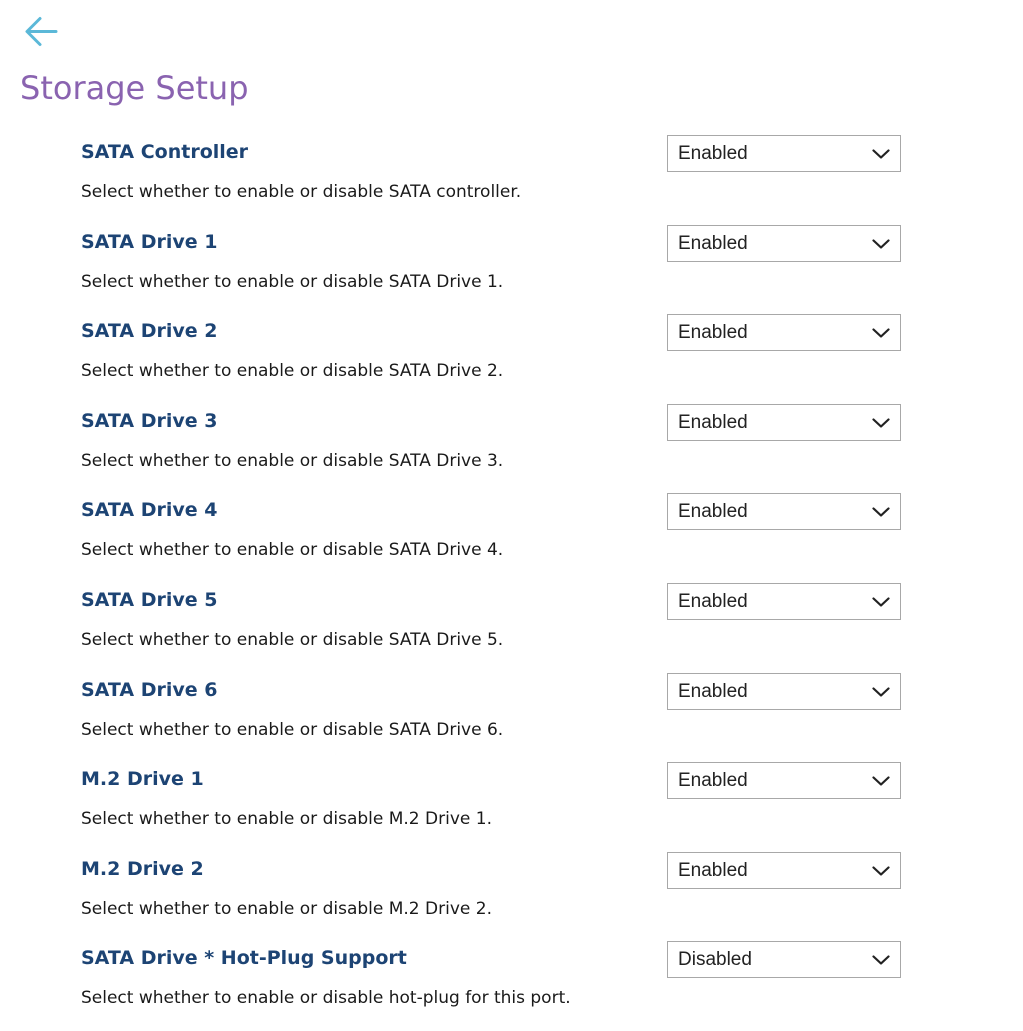  What do you see at coordinates (142, 779) in the screenshot?
I see `setting-label: M.2 Drive 1` at bounding box center [142, 779].